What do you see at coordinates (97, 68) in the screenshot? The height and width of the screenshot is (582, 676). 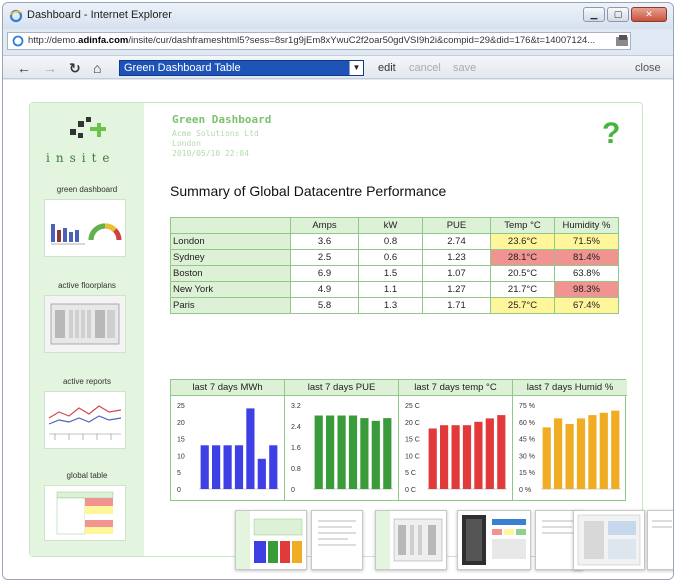 I see `home-icon: ⌂` at bounding box center [97, 68].